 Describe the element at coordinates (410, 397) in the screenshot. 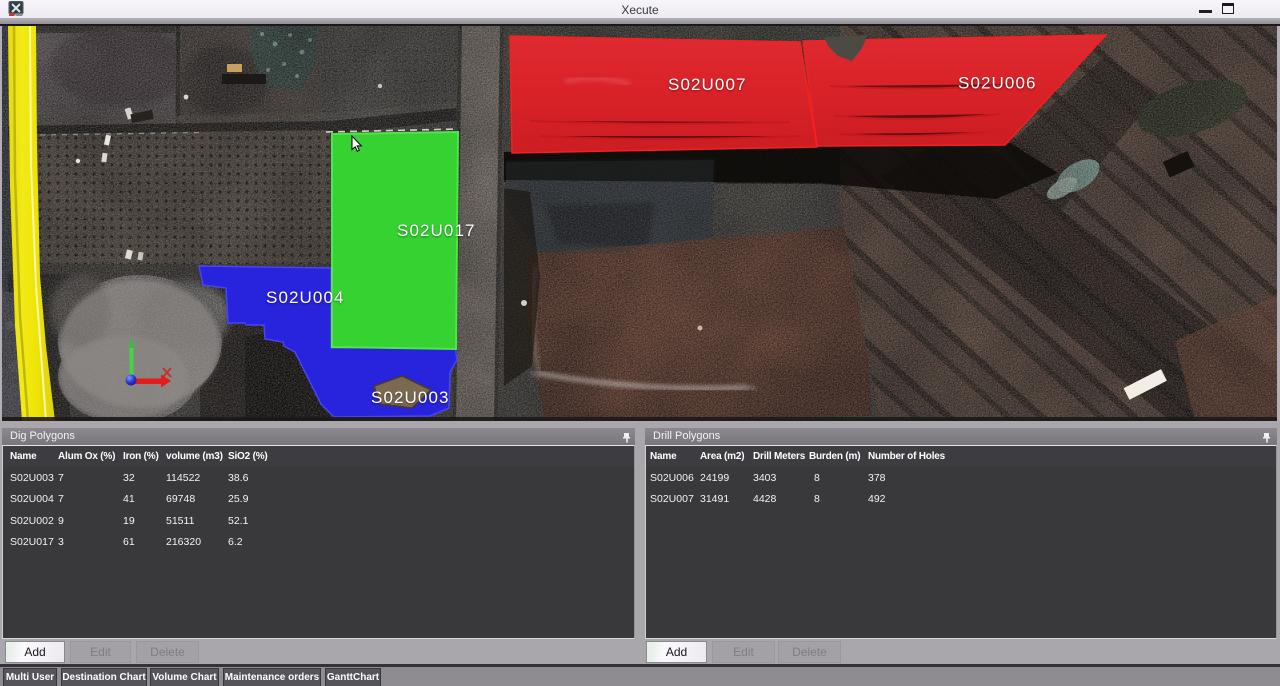

I see `svg-text: S02U003` at that location.